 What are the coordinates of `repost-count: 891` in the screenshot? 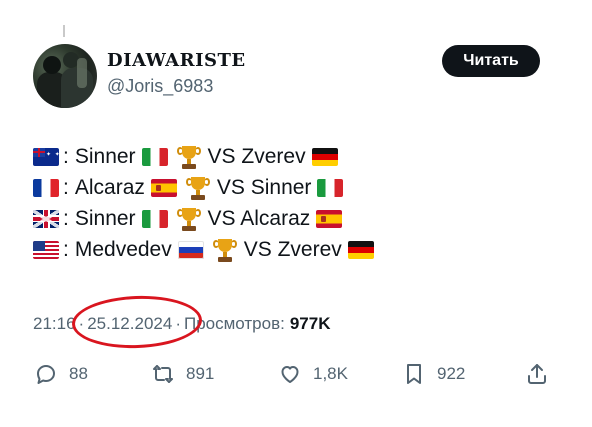 It's located at (200, 373).